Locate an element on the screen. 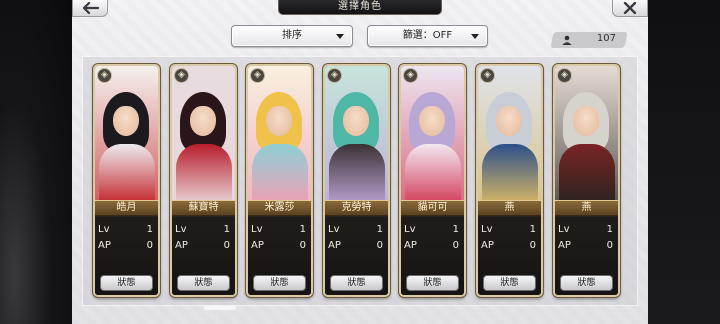 The image size is (720, 324). filter-dropdown: 篩選：OFF is located at coordinates (427, 36).